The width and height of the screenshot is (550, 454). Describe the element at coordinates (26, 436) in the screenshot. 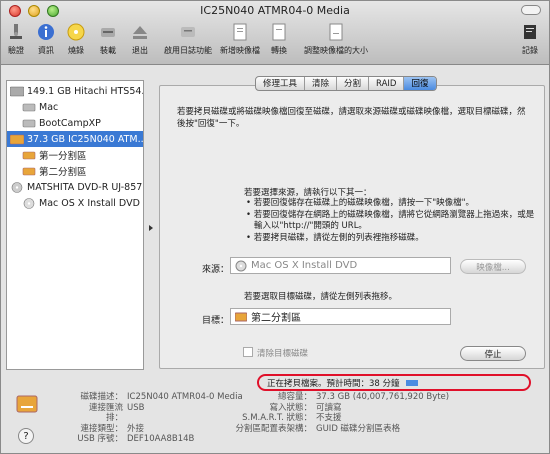

I see `help-button: ?` at that location.